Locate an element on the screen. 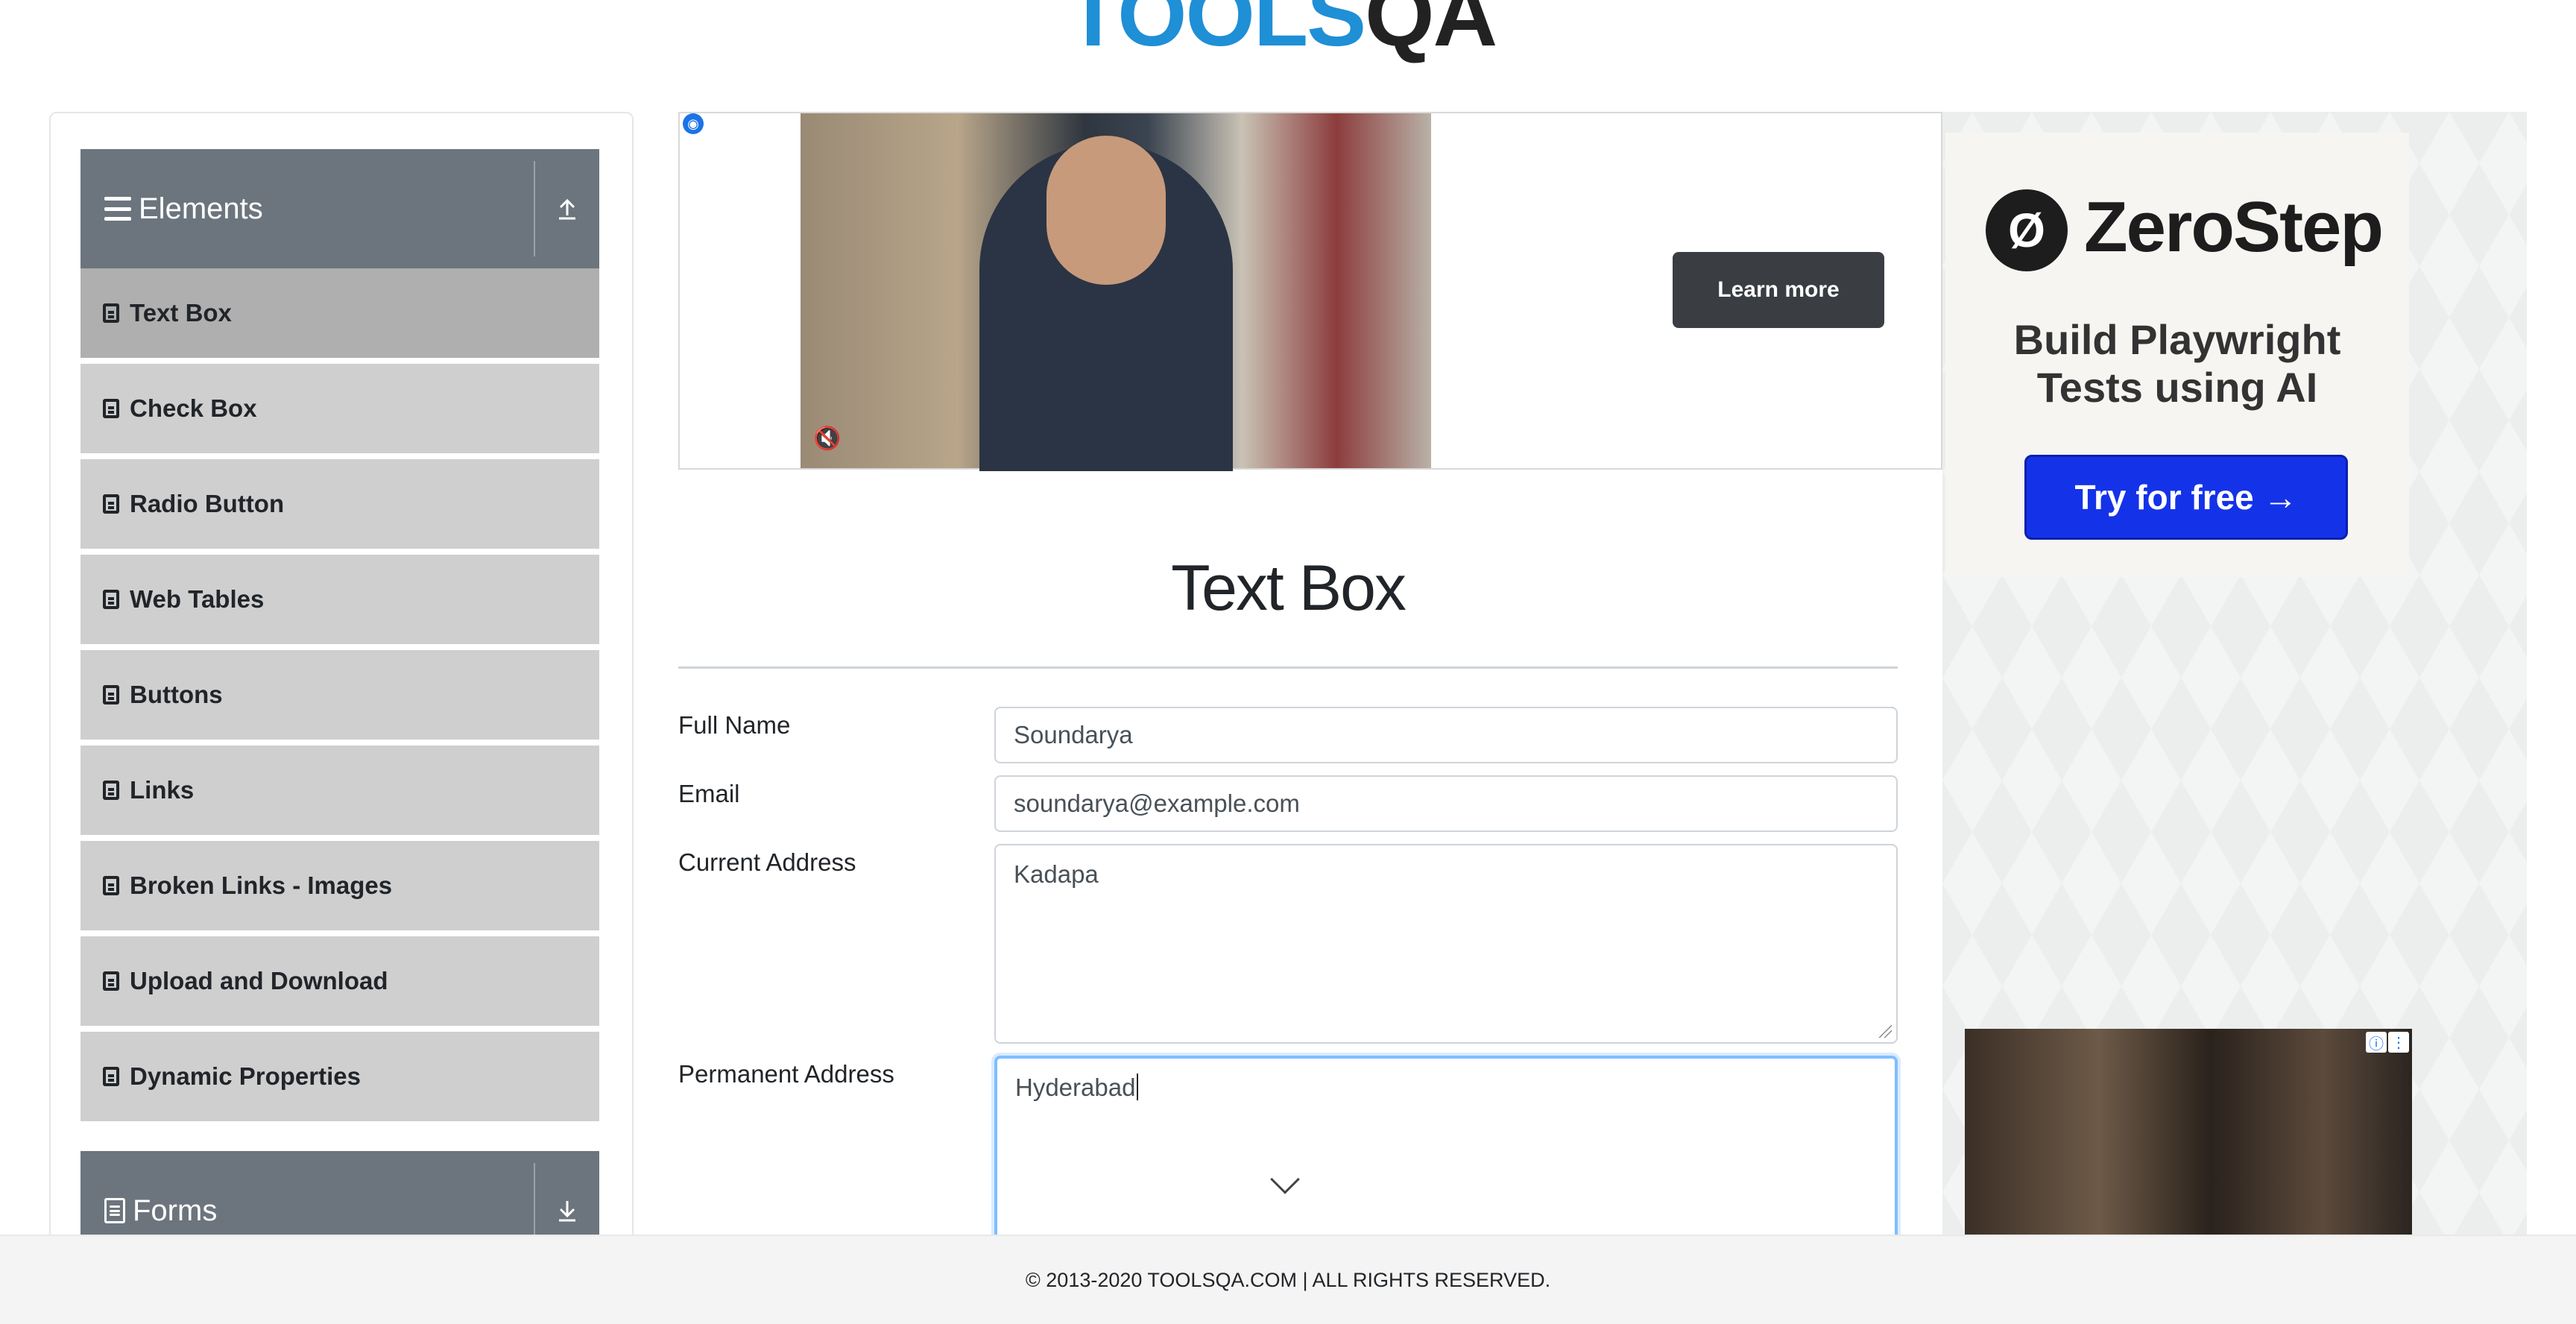 The width and height of the screenshot is (2576, 1324). zerostep-logo-icon: Ø is located at coordinates (2027, 230).